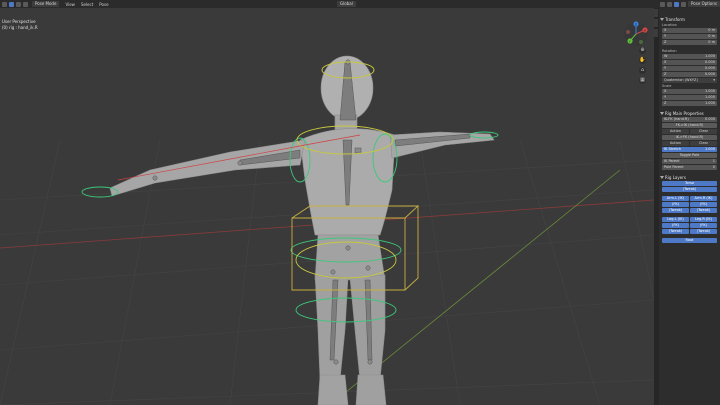 The height and width of the screenshot is (405, 720). What do you see at coordinates (642, 60) in the screenshot?
I see `hand-pan-icon: ✋` at bounding box center [642, 60].